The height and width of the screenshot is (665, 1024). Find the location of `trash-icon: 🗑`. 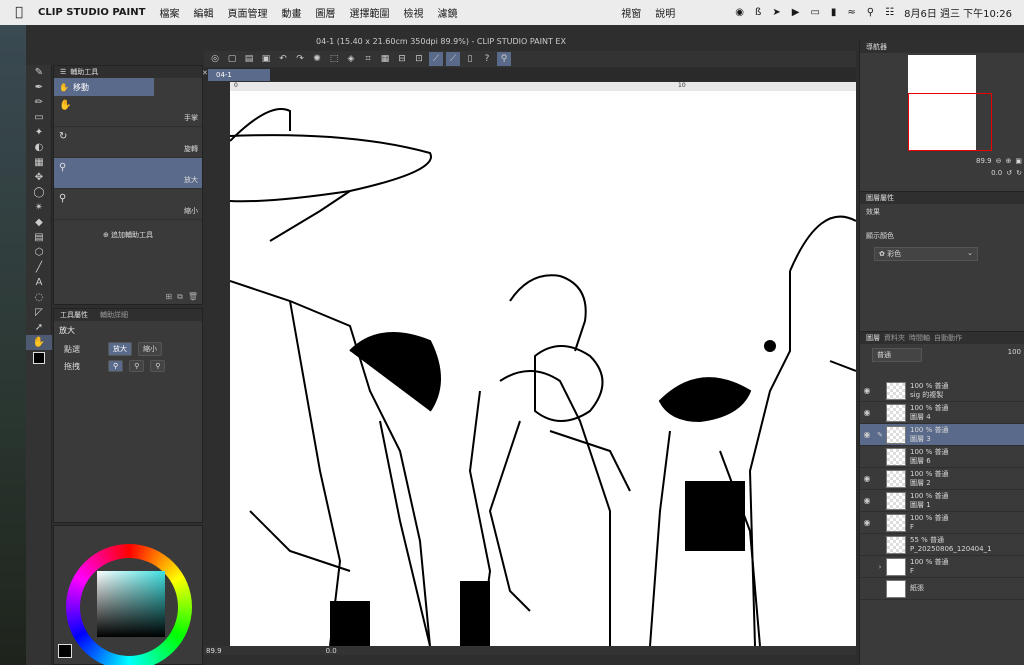

trash-icon: 🗑 is located at coordinates (193, 297).